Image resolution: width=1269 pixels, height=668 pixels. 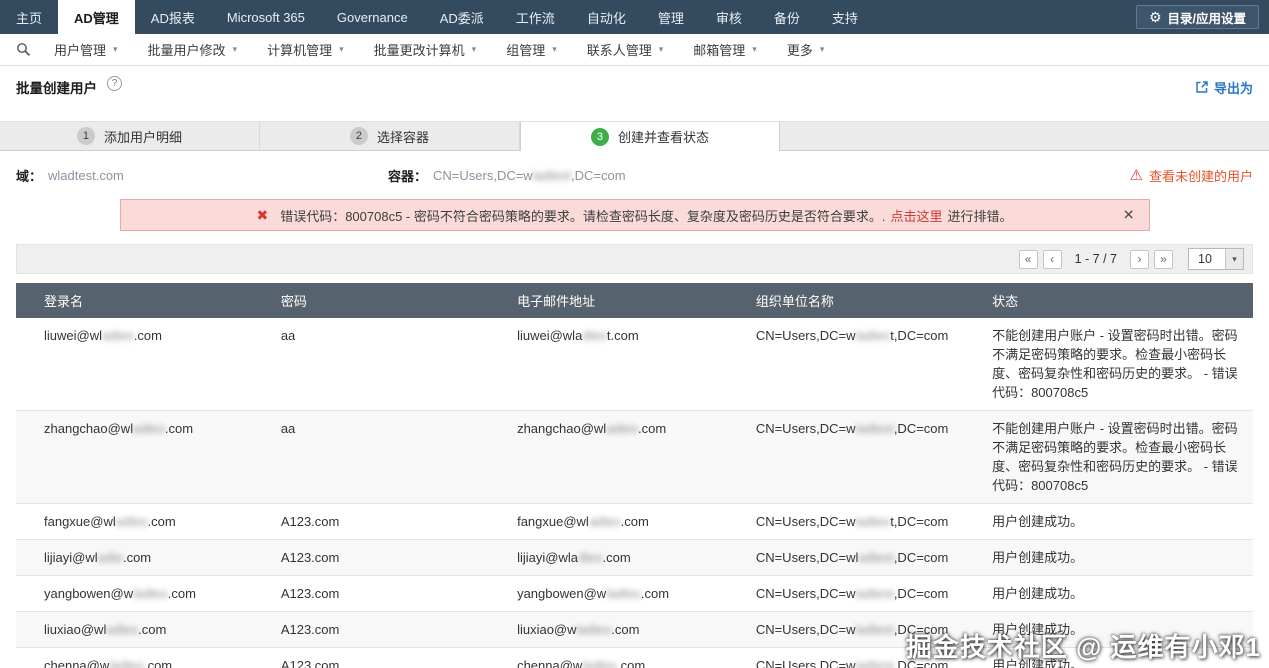 I want to click on troubleshoot-link: 点击这里, so click(x=916, y=215).